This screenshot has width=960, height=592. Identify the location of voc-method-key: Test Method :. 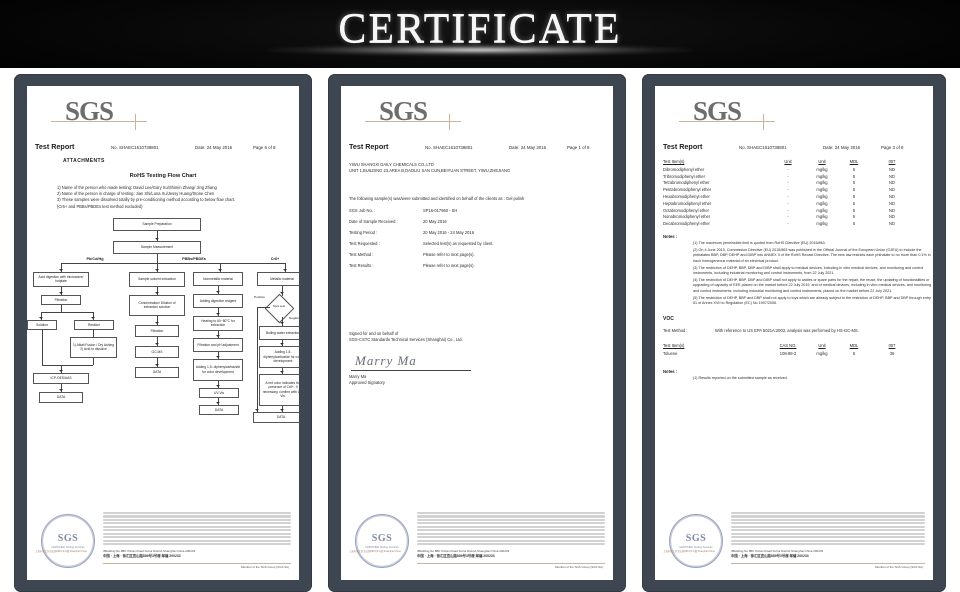
(675, 331).